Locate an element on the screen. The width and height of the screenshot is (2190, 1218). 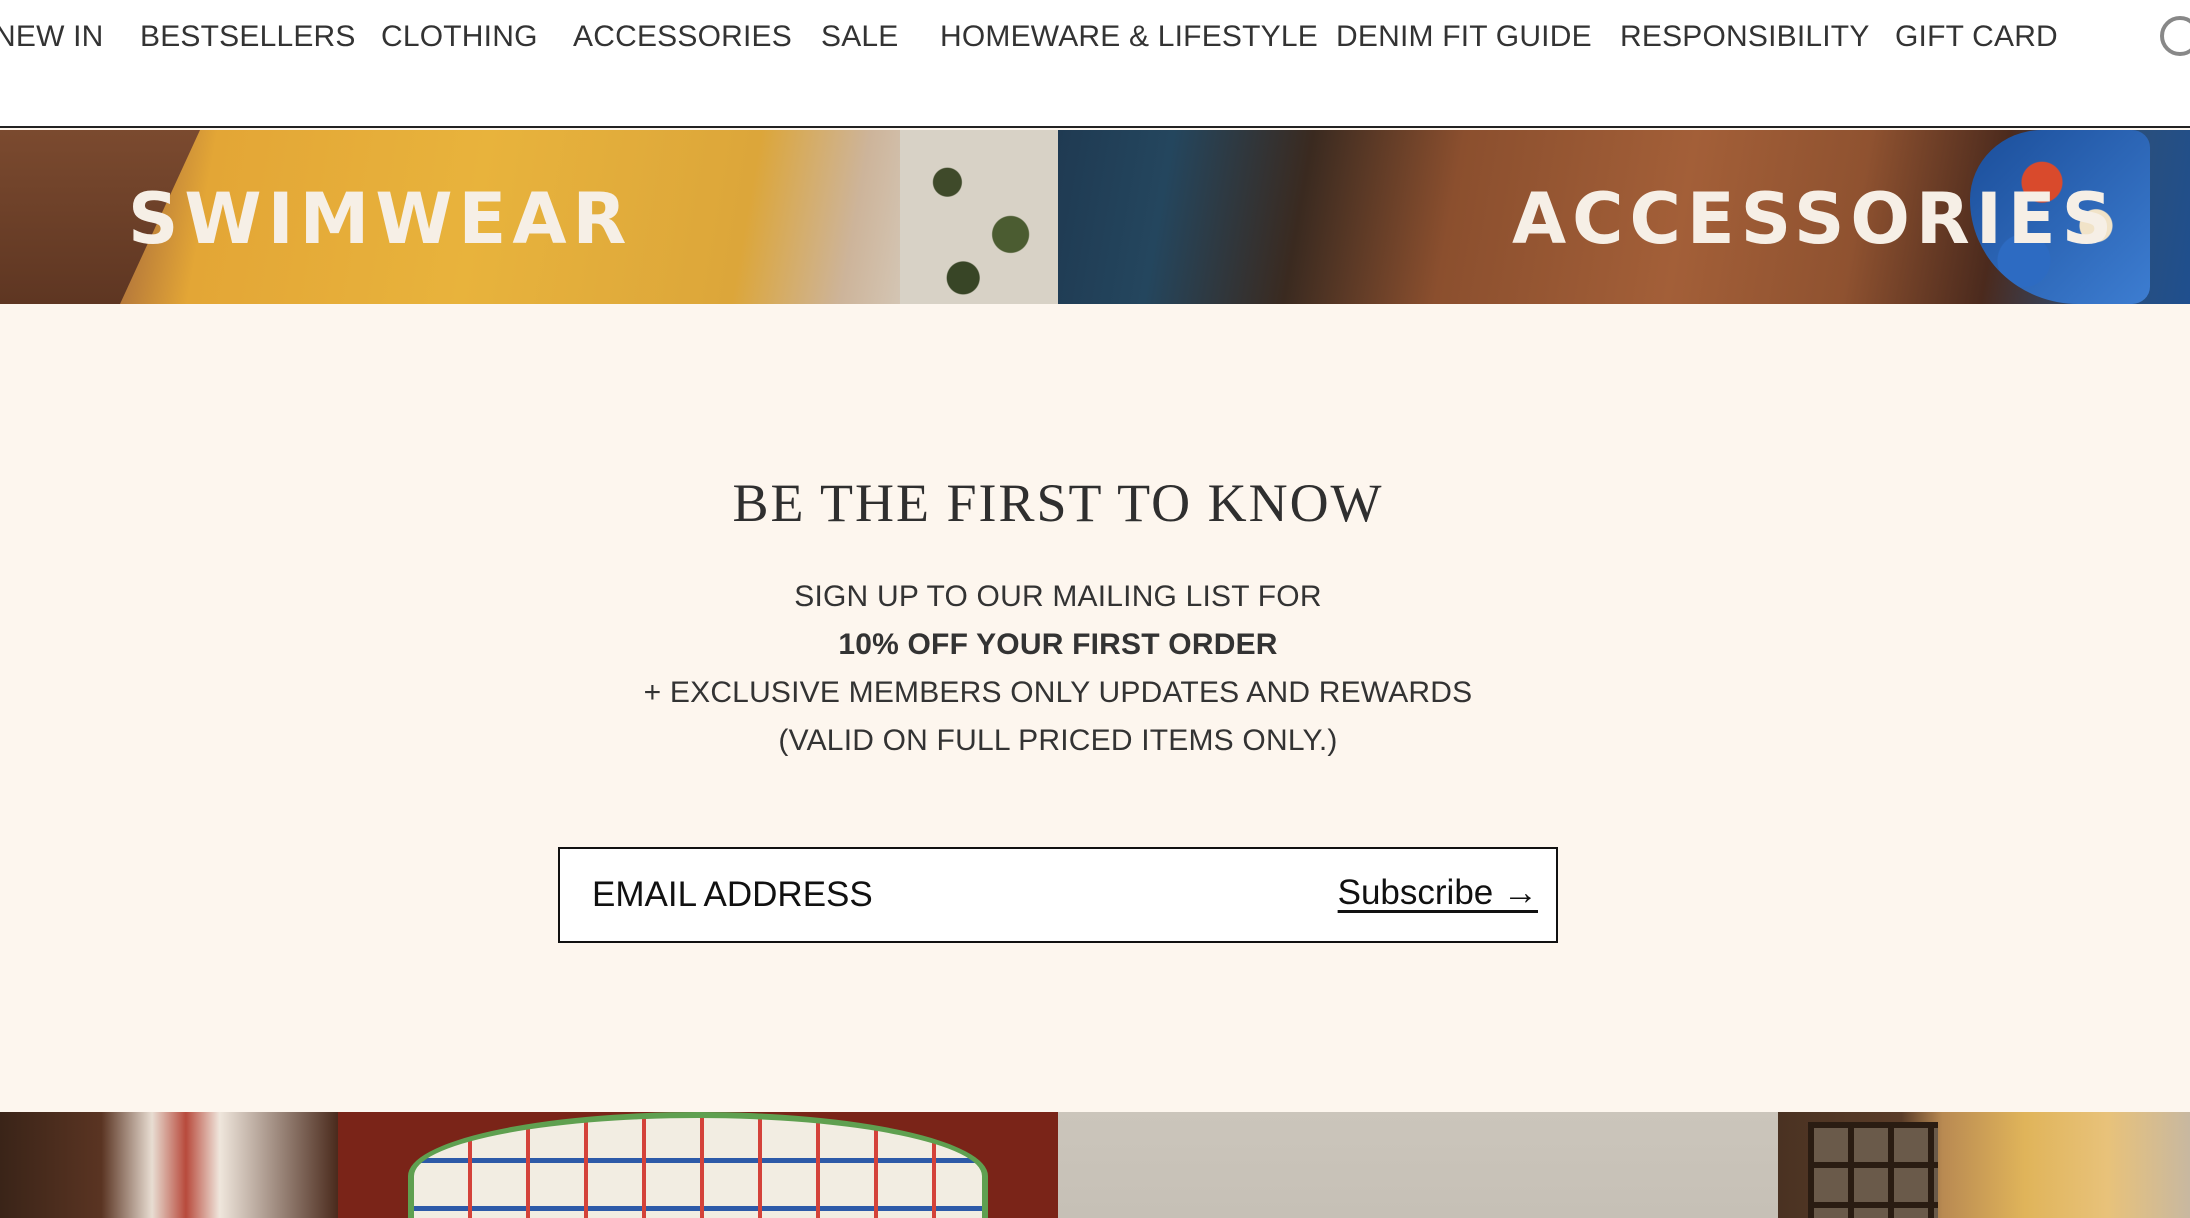
nav-item-clothing: CLOTHING is located at coordinates (459, 37).